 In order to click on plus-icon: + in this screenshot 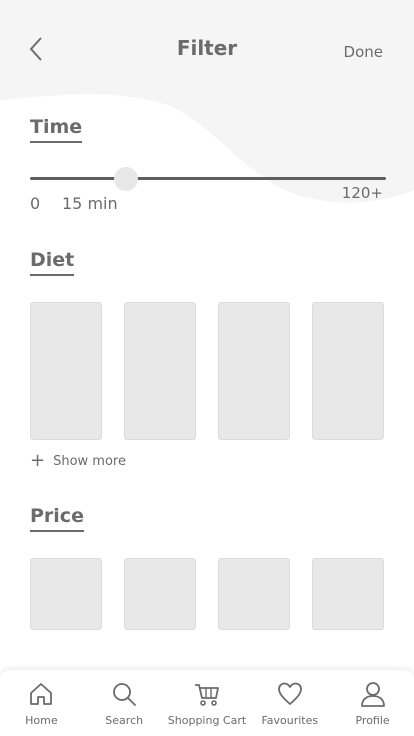, I will do `click(38, 460)`.